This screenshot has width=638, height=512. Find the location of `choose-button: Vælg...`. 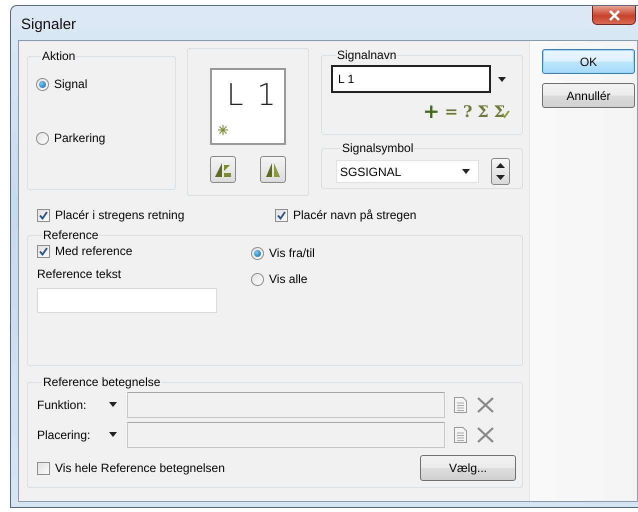

choose-button: Vælg... is located at coordinates (468, 468).